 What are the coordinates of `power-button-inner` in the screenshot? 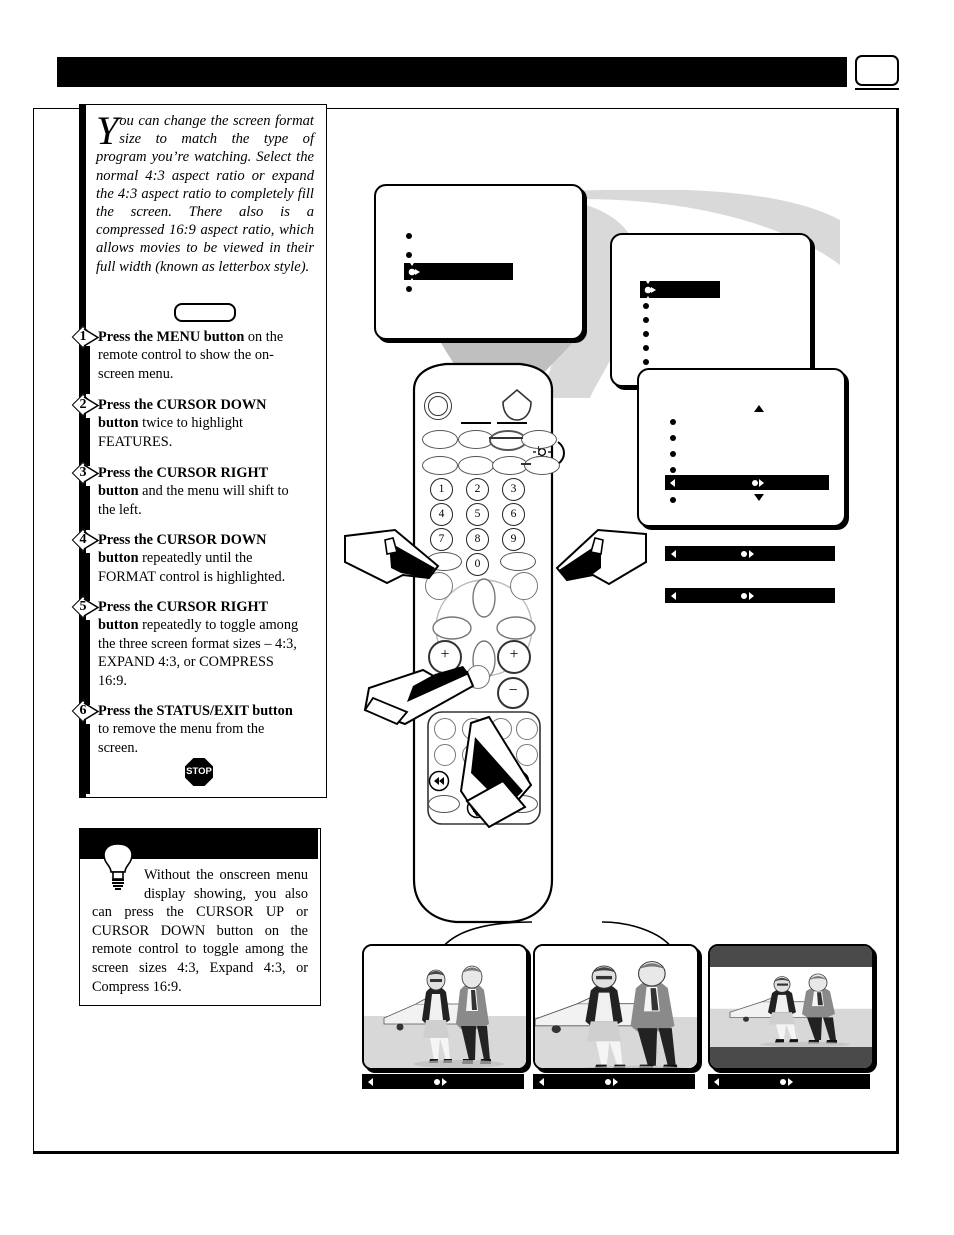 It's located at (438, 406).